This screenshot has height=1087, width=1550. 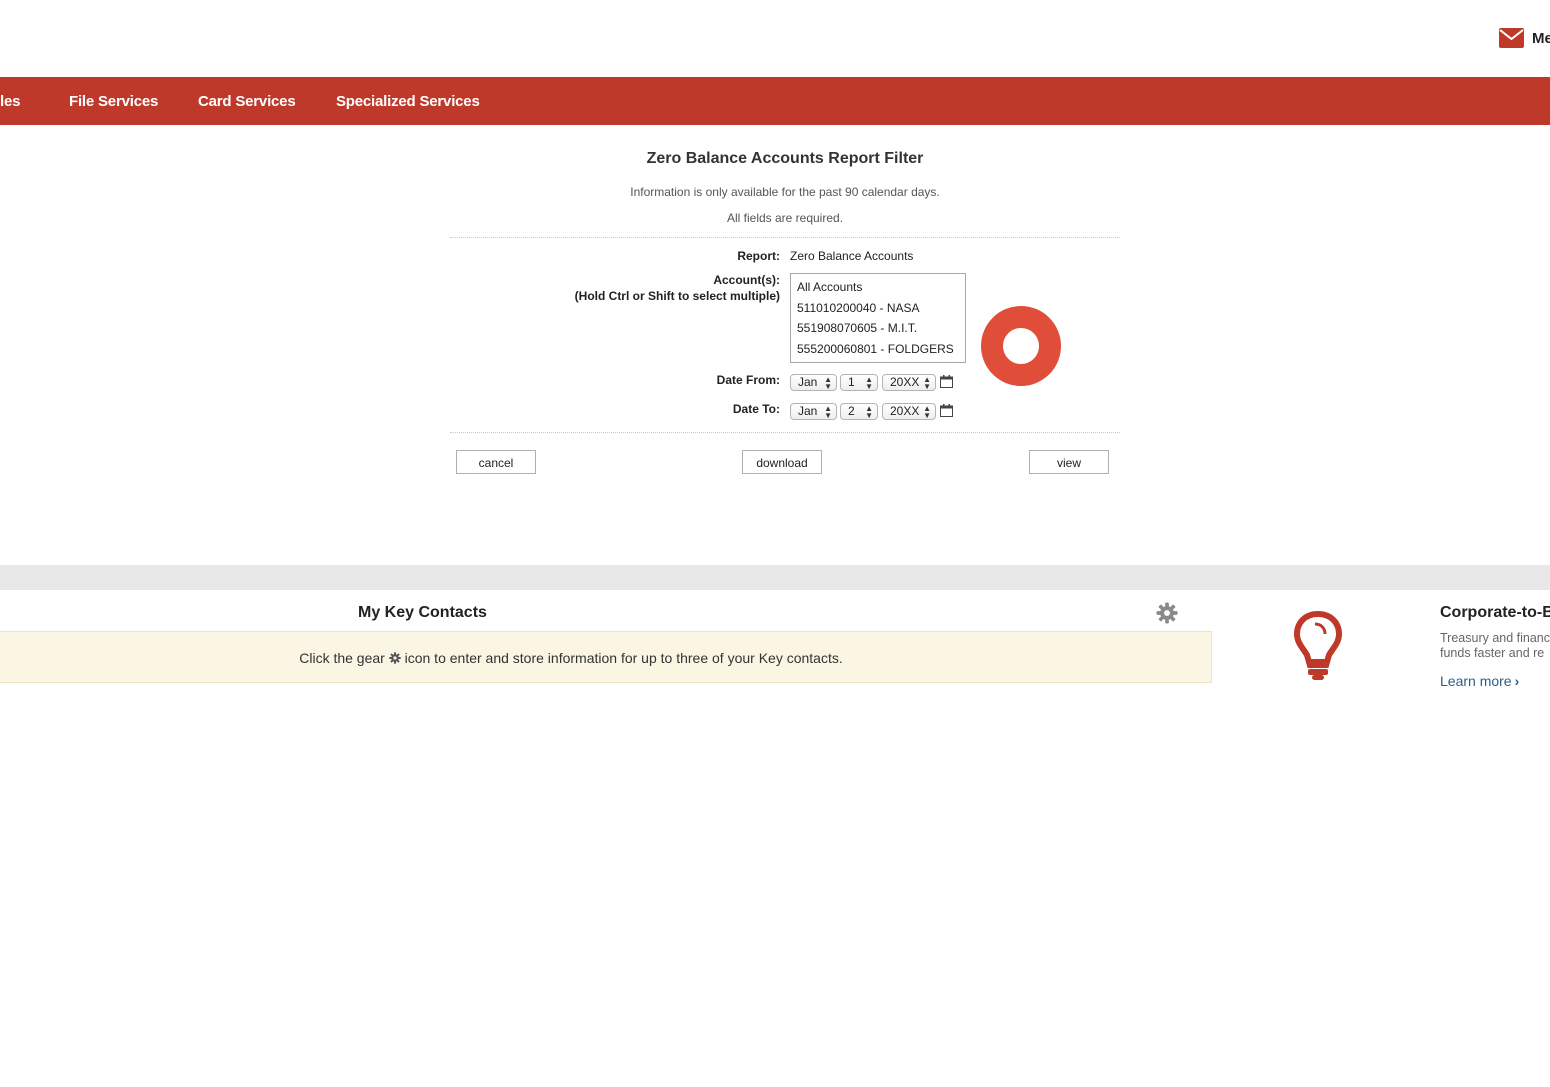 What do you see at coordinates (808, 411) in the screenshot?
I see `date-to-month-value: Jan` at bounding box center [808, 411].